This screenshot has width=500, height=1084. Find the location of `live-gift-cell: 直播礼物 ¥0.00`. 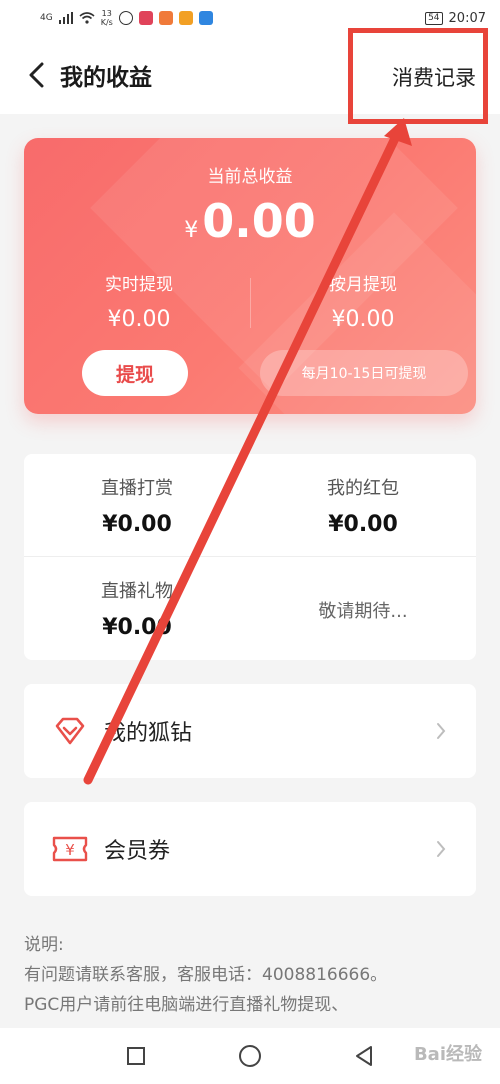

live-gift-cell: 直播礼物 ¥0.00 is located at coordinates (137, 608).